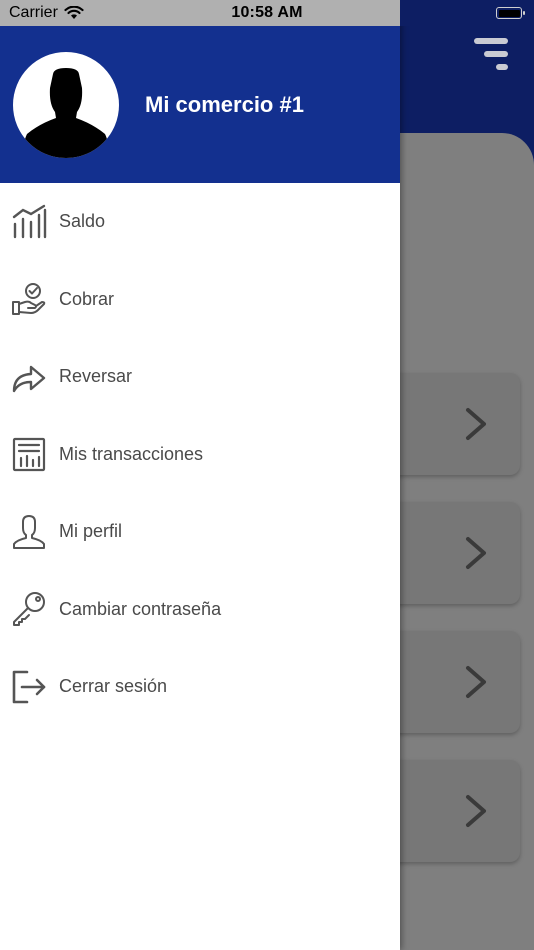 The image size is (534, 950). I want to click on key-icon, so click(29, 609).